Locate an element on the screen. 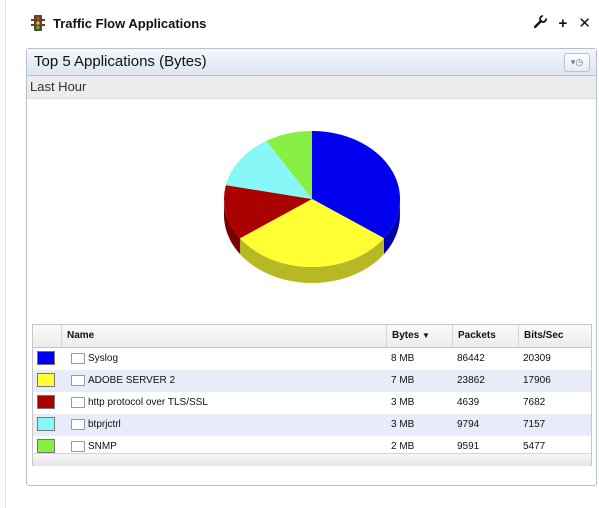 Image resolution: width=599 pixels, height=508 pixels. time-range-bar: Last Hour is located at coordinates (311, 87).